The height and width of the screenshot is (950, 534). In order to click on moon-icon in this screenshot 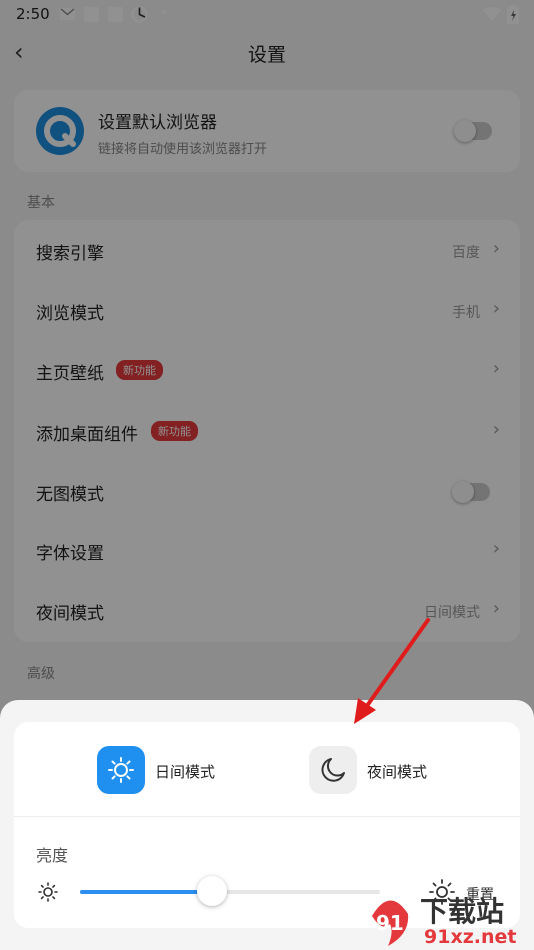, I will do `click(333, 770)`.